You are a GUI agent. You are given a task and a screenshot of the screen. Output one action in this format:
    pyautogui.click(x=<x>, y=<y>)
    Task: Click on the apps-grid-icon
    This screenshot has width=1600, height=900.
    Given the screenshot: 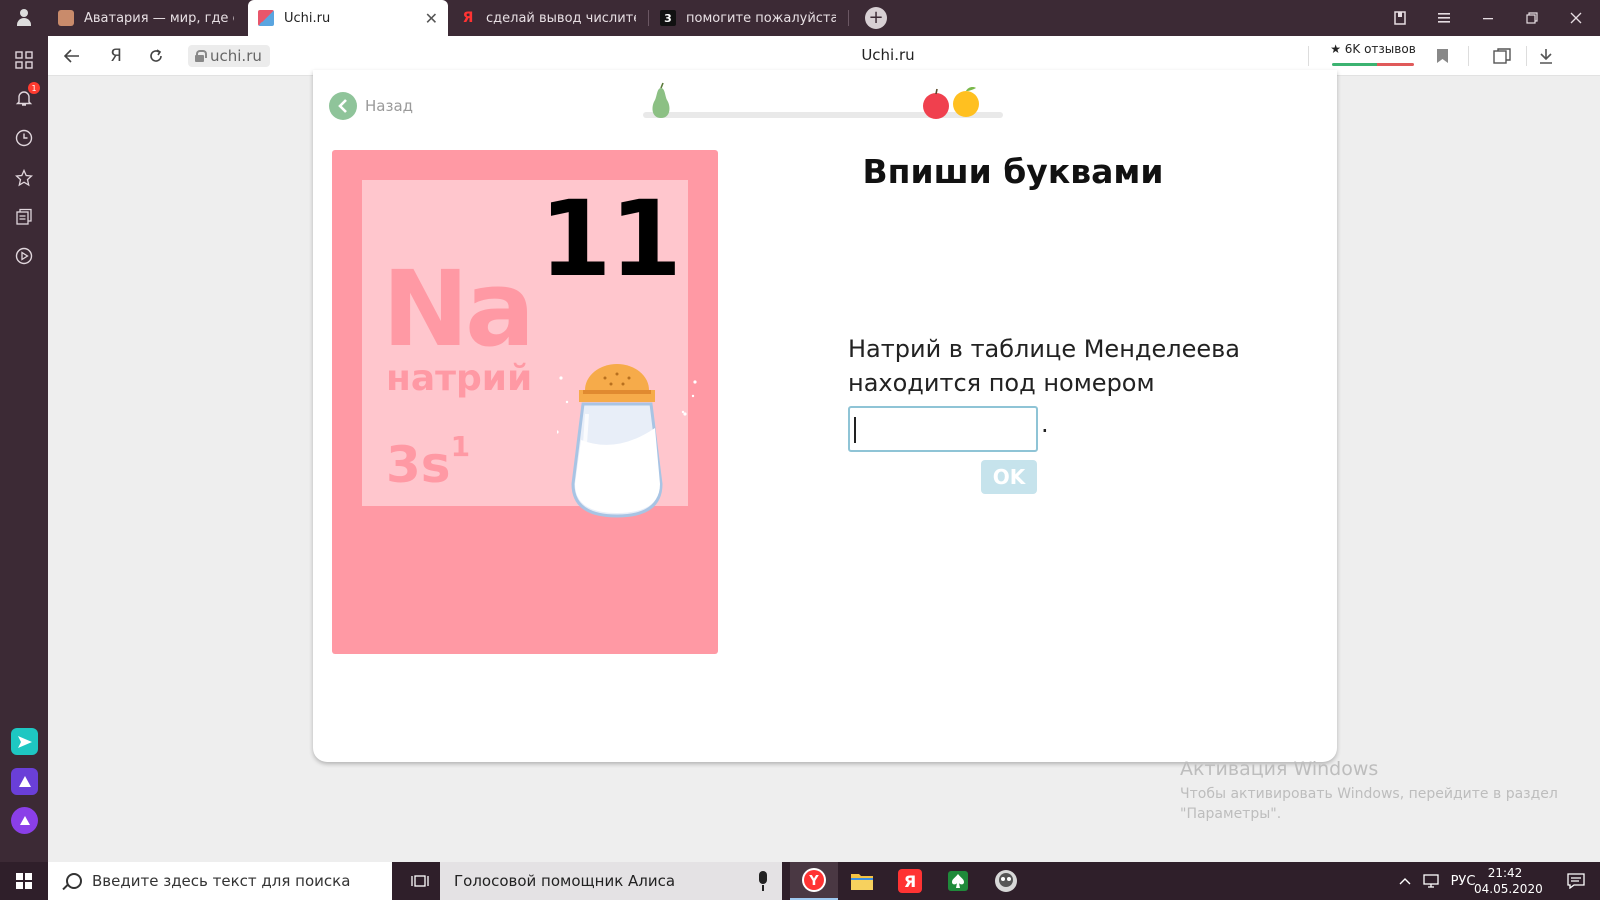 What is the action you would take?
    pyautogui.click(x=24, y=60)
    